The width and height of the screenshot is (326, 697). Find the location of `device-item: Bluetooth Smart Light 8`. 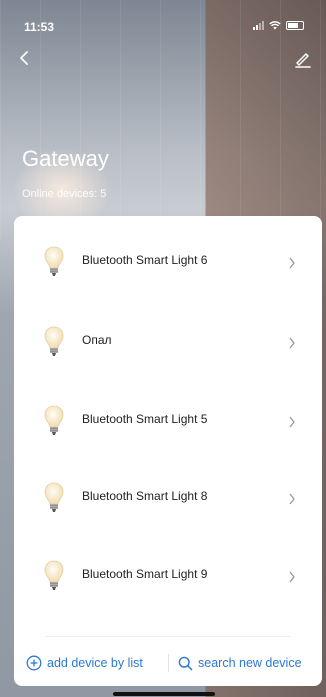

device-item: Bluetooth Smart Light 8 is located at coordinates (168, 497).